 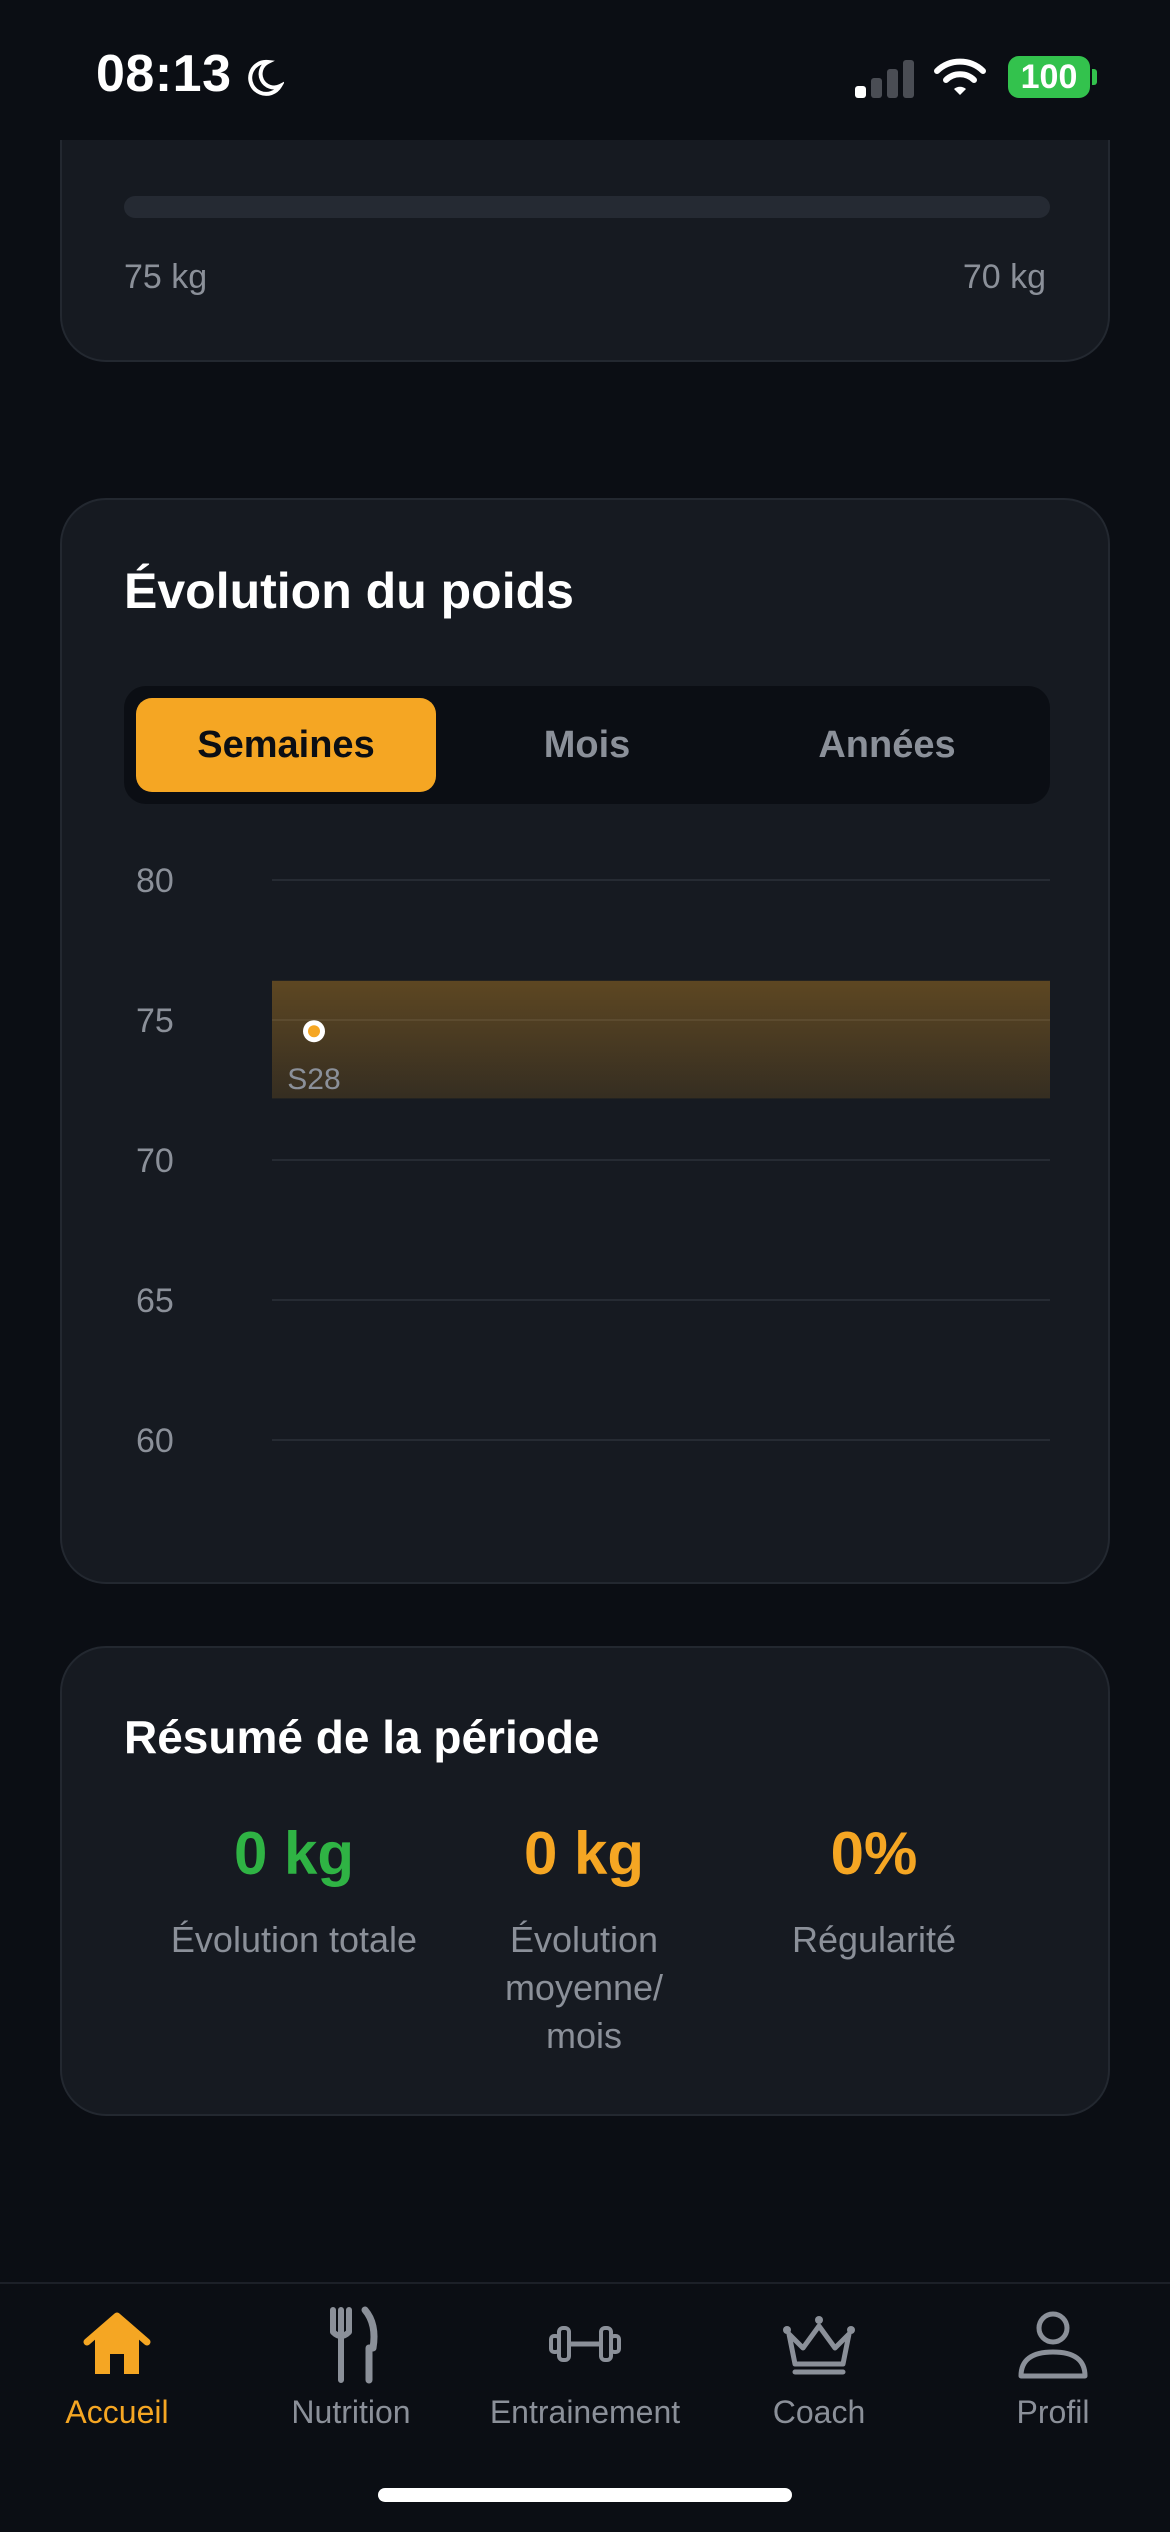 I want to click on person-icon, so click(x=1053, y=2345).